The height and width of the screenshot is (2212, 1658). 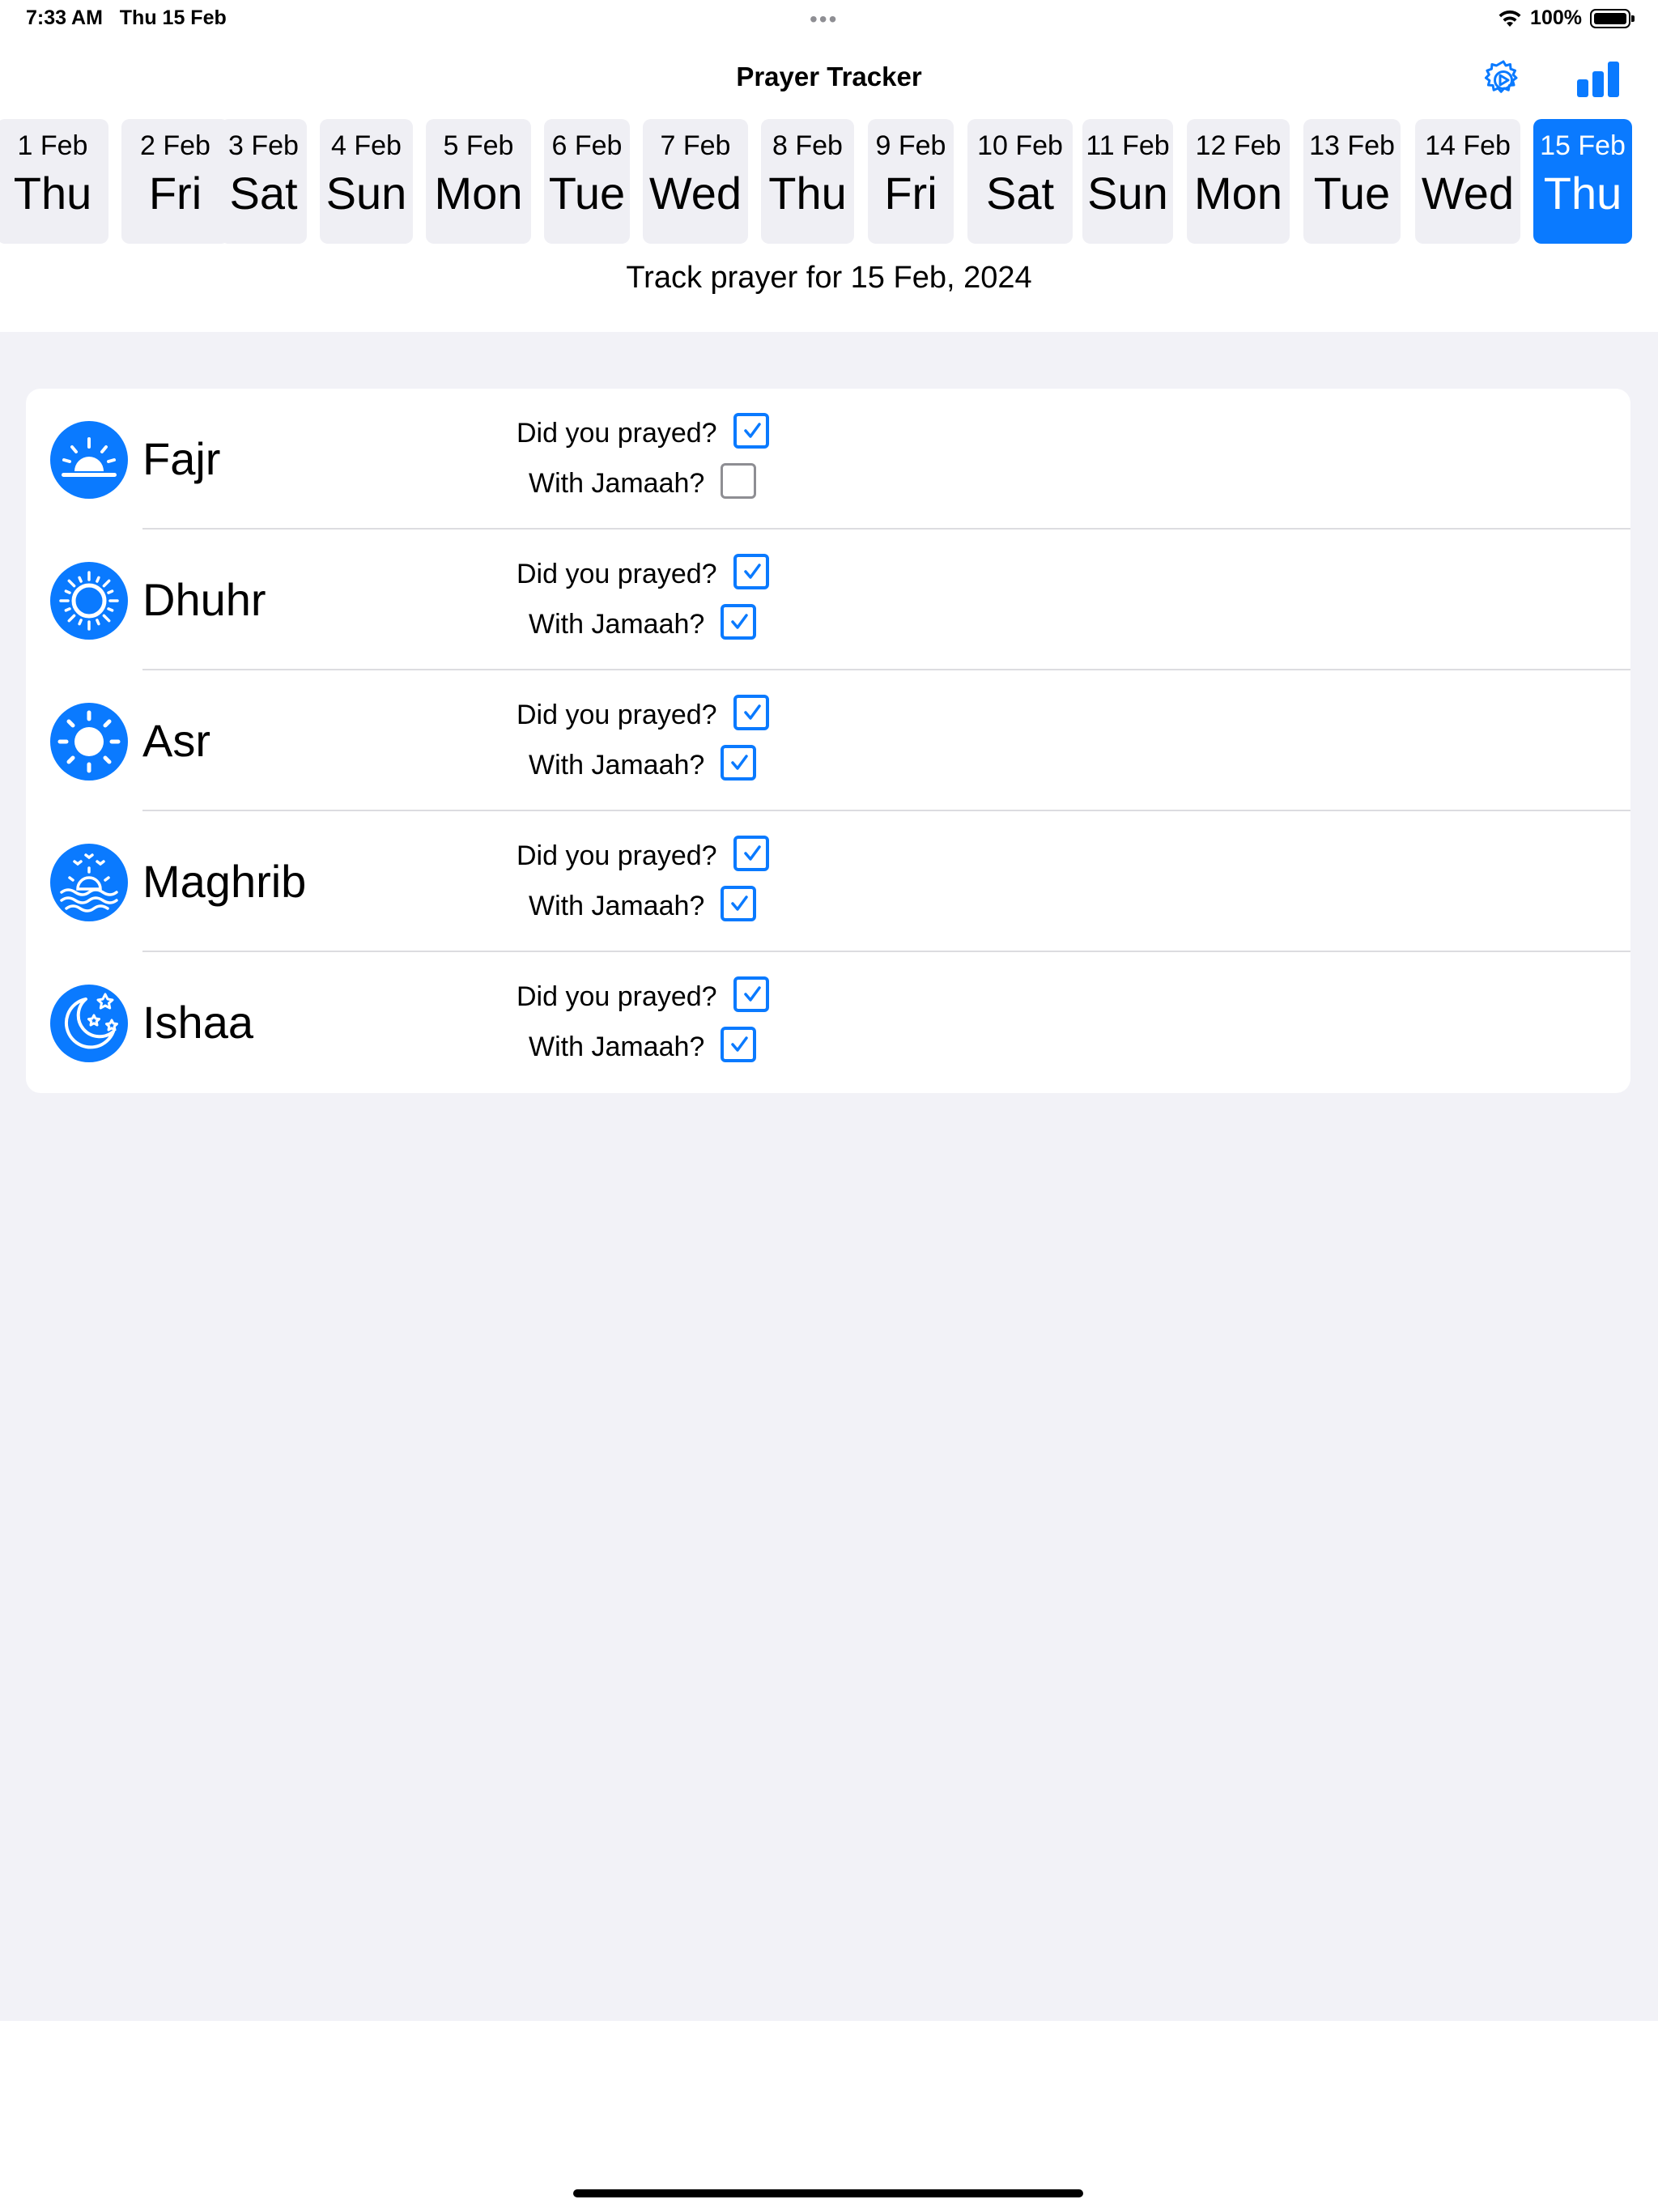 I want to click on day-date: 12 Feb, so click(x=1238, y=145).